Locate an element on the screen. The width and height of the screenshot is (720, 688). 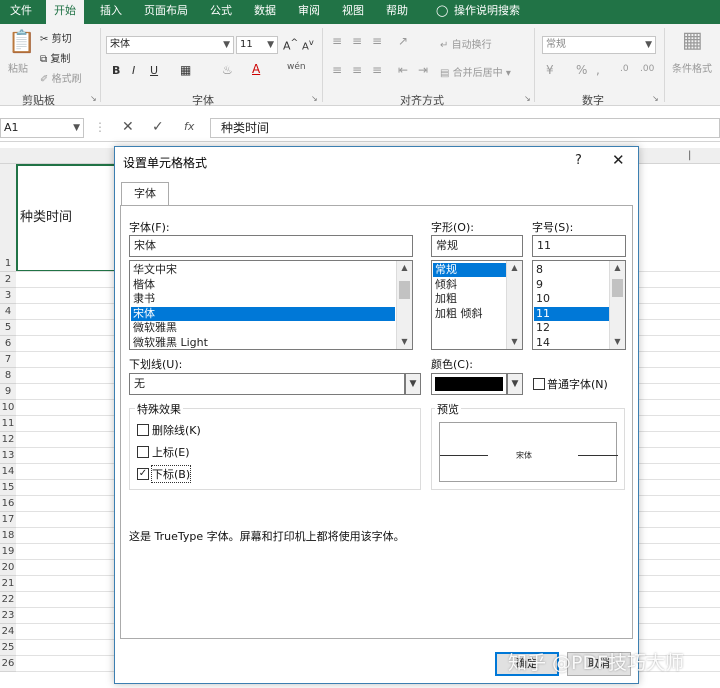
list-item: 常规 is located at coordinates (470, 270).